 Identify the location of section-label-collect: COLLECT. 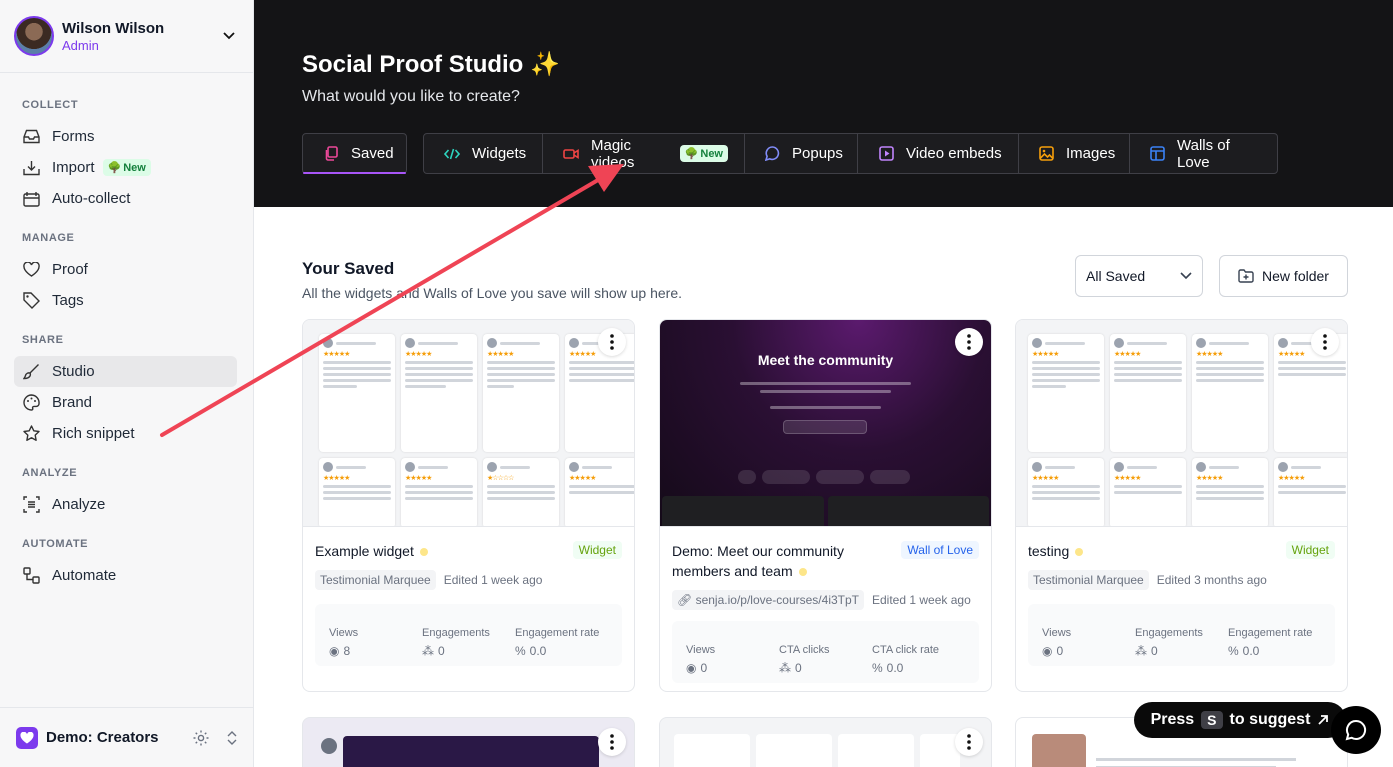
(50, 105).